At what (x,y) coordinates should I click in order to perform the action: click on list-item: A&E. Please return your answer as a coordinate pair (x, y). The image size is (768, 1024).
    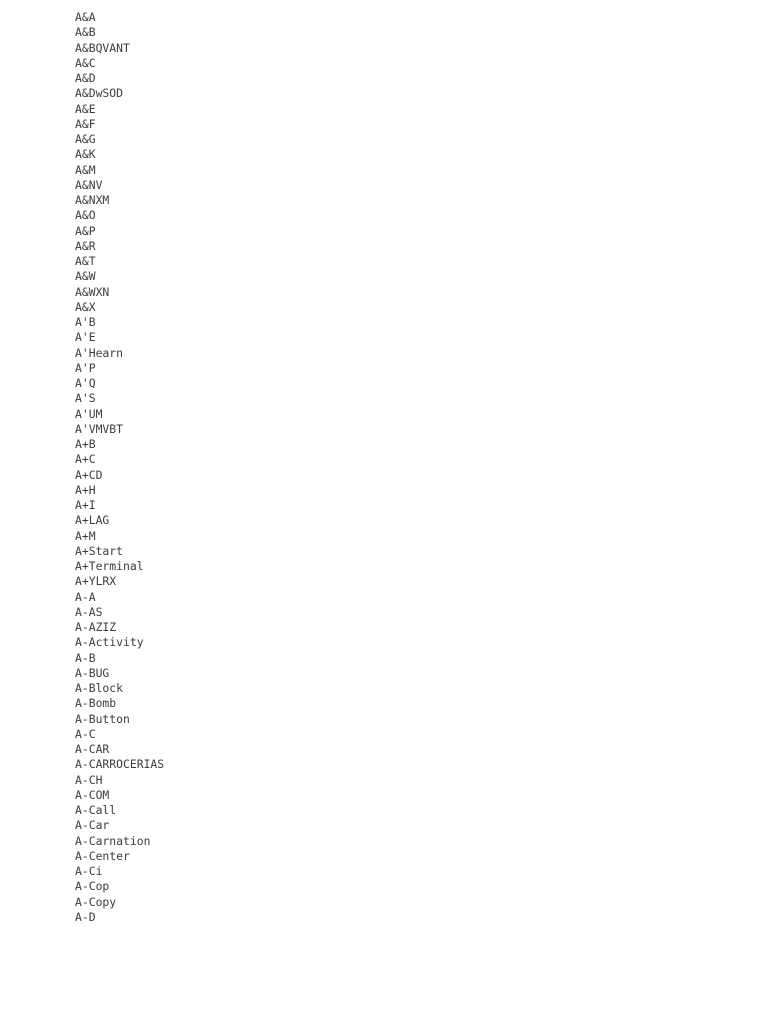
    Looking at the image, I should click on (85, 108).